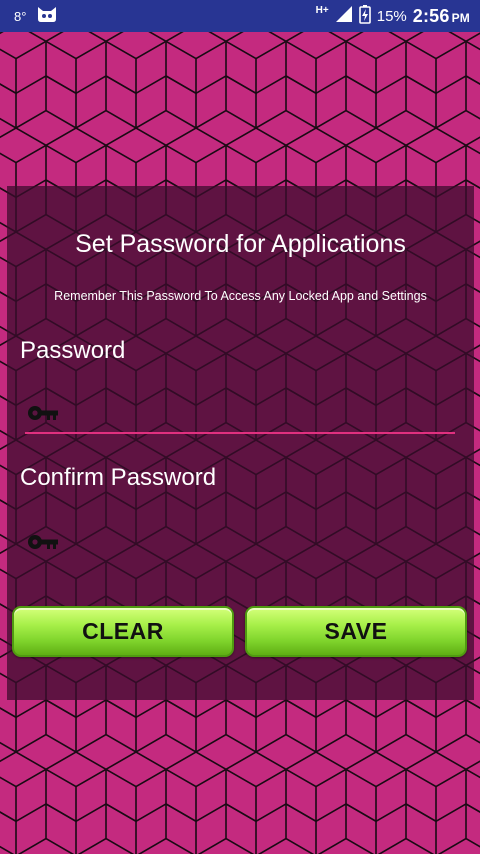  What do you see at coordinates (460, 17) in the screenshot?
I see `clock-ampm: PM` at bounding box center [460, 17].